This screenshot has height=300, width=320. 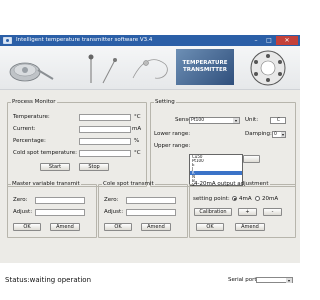 I want to click on unit-label: Unit:, so click(x=252, y=120).